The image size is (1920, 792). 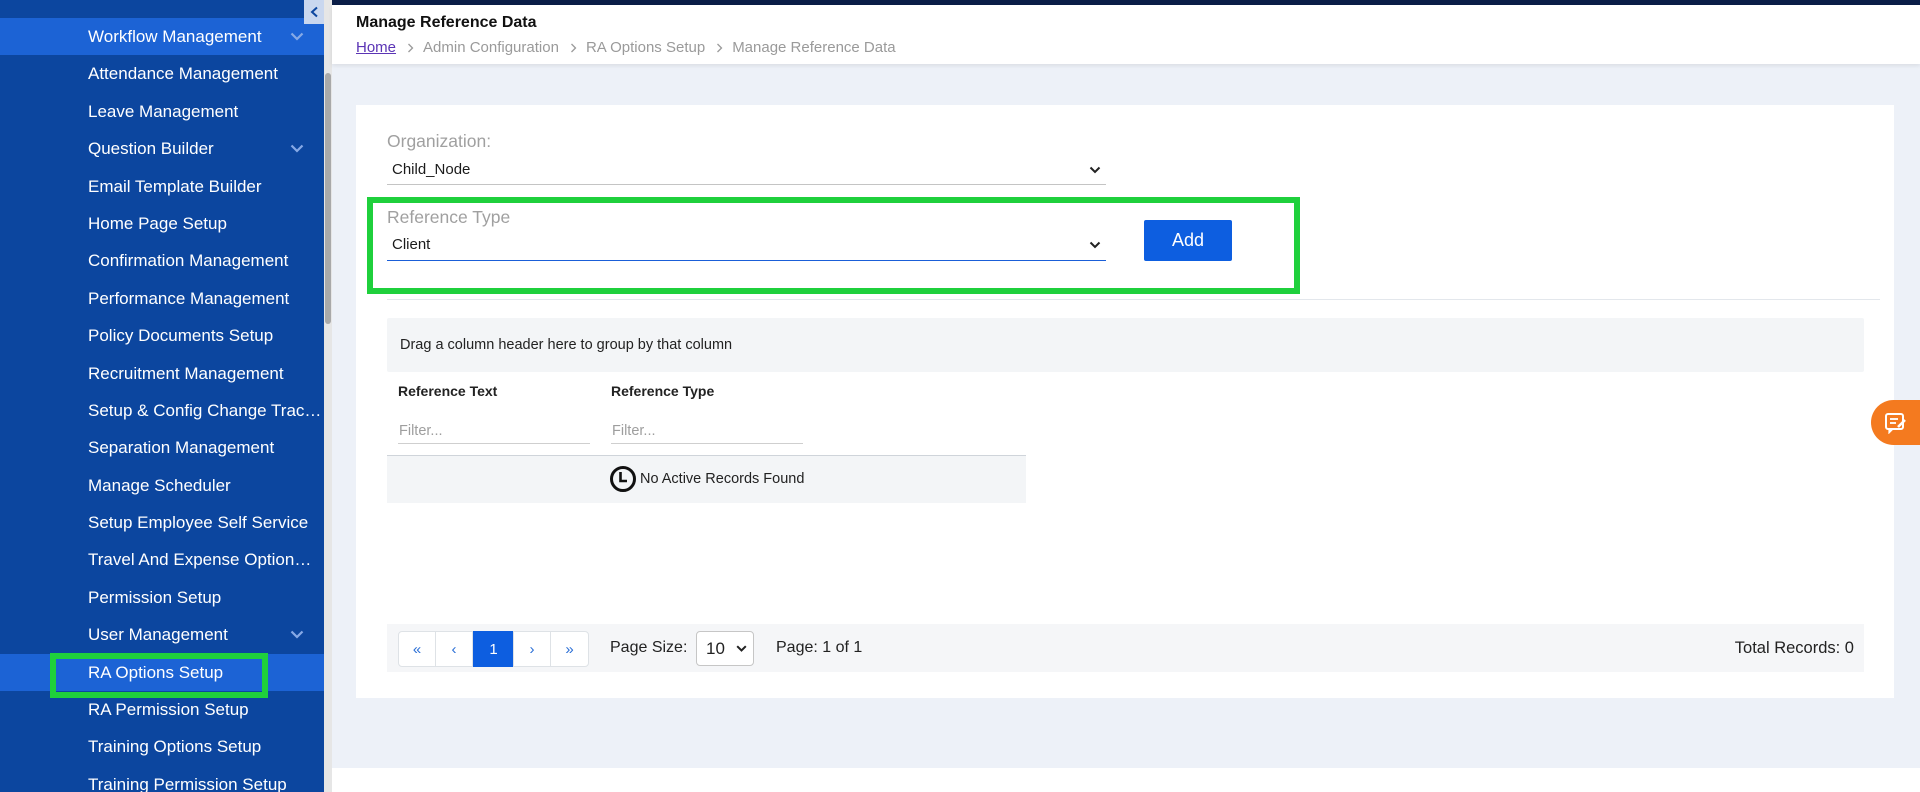 I want to click on sidebar-item-email-template-builder: Email Template Builder, so click(x=162, y=186).